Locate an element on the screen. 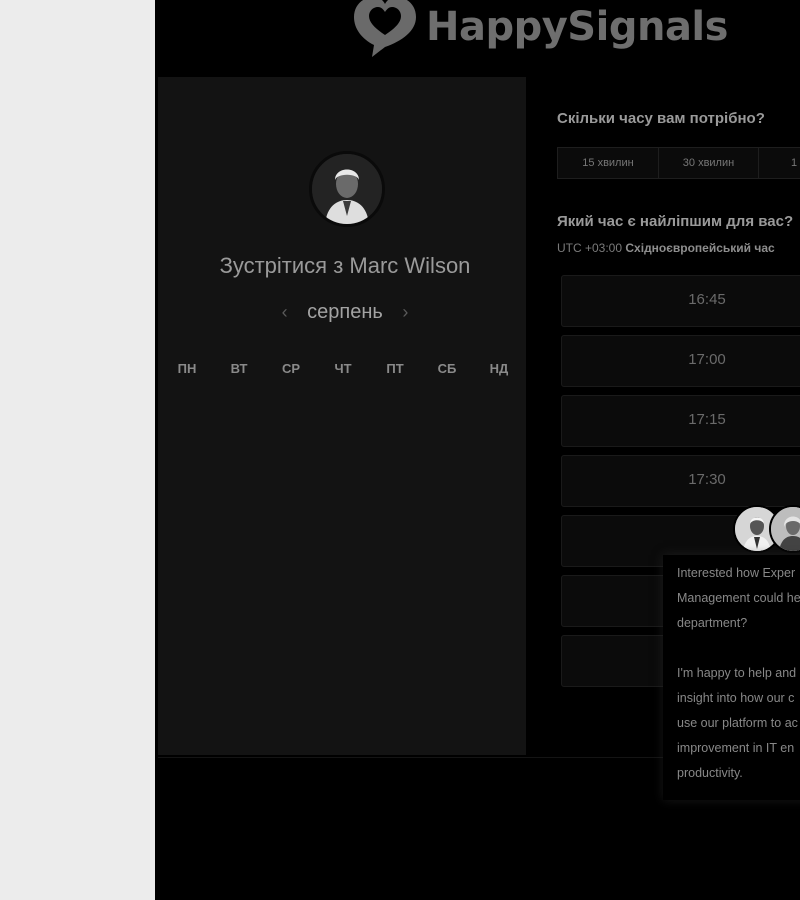 The image size is (800, 900). chat-line: improvement in IT en is located at coordinates (736, 748).